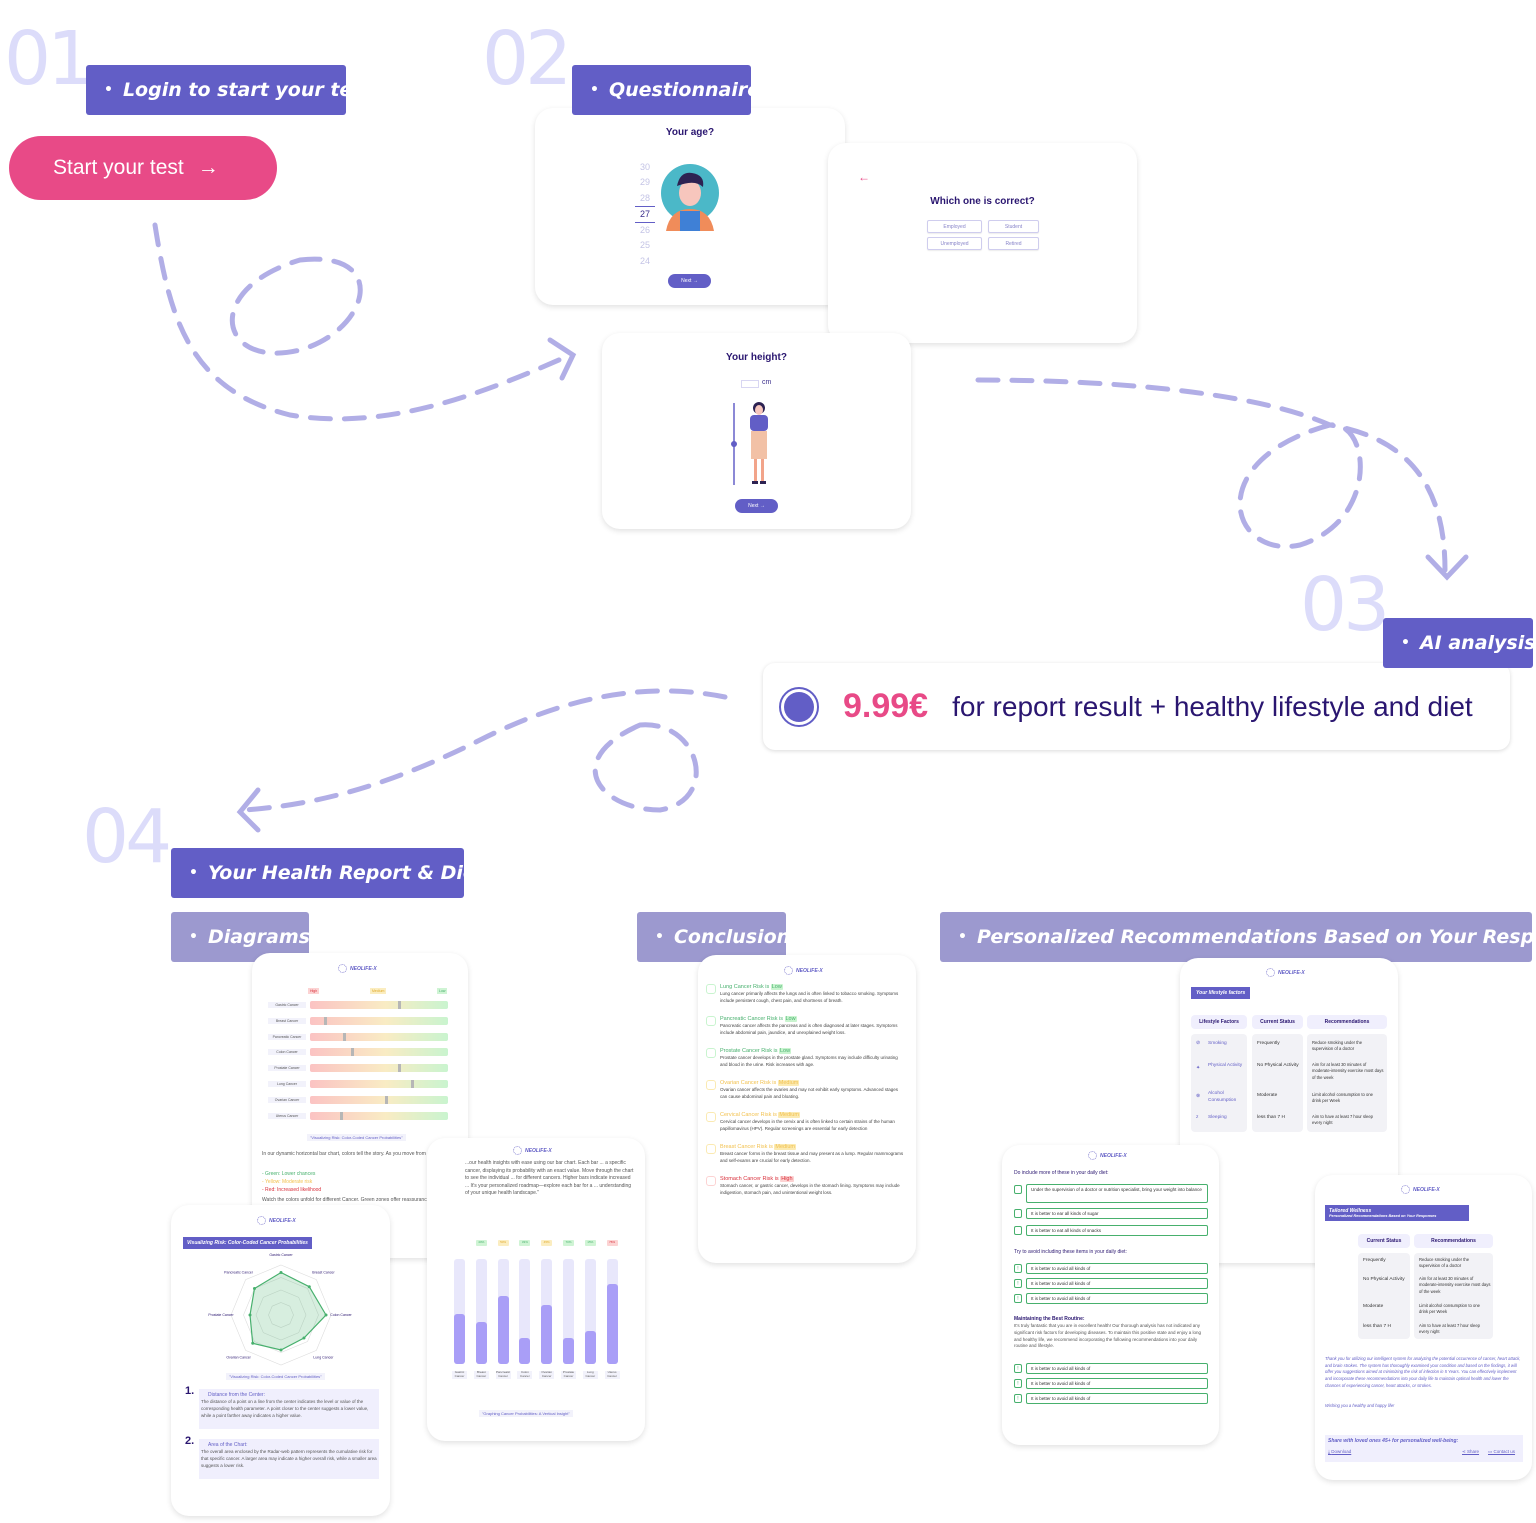  Describe the element at coordinates (1018, 1189) in the screenshot. I see `scale-icon` at that location.